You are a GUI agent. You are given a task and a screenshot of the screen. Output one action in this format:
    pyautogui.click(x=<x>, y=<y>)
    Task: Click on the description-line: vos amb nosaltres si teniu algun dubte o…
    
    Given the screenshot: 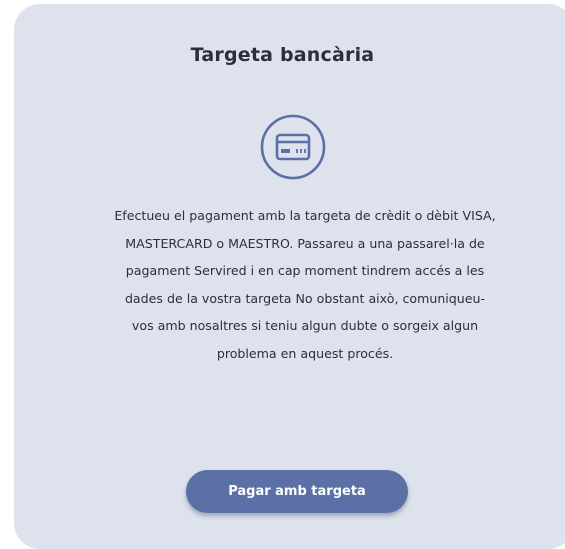 What is the action you would take?
    pyautogui.click(x=305, y=325)
    